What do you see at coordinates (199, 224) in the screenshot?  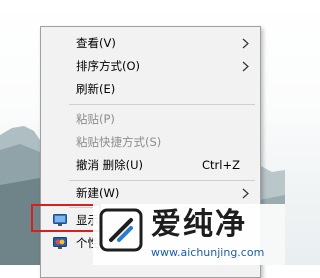 I see `watermark-title: 爱纯净` at bounding box center [199, 224].